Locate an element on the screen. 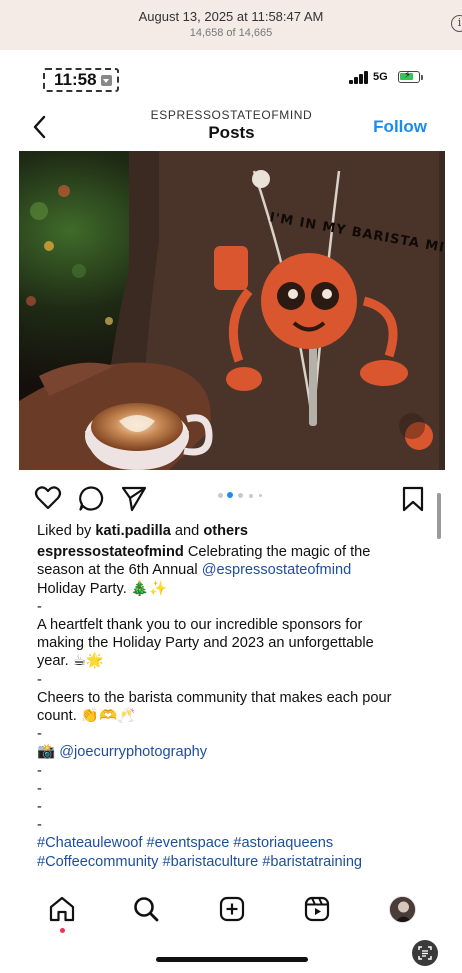  hashtag-link: #astoriaqueens is located at coordinates (283, 843).